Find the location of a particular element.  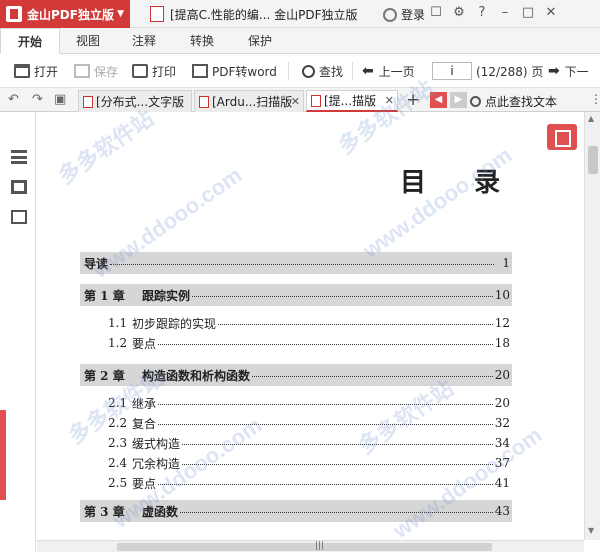

tab-convert: 转换 is located at coordinates (202, 41).